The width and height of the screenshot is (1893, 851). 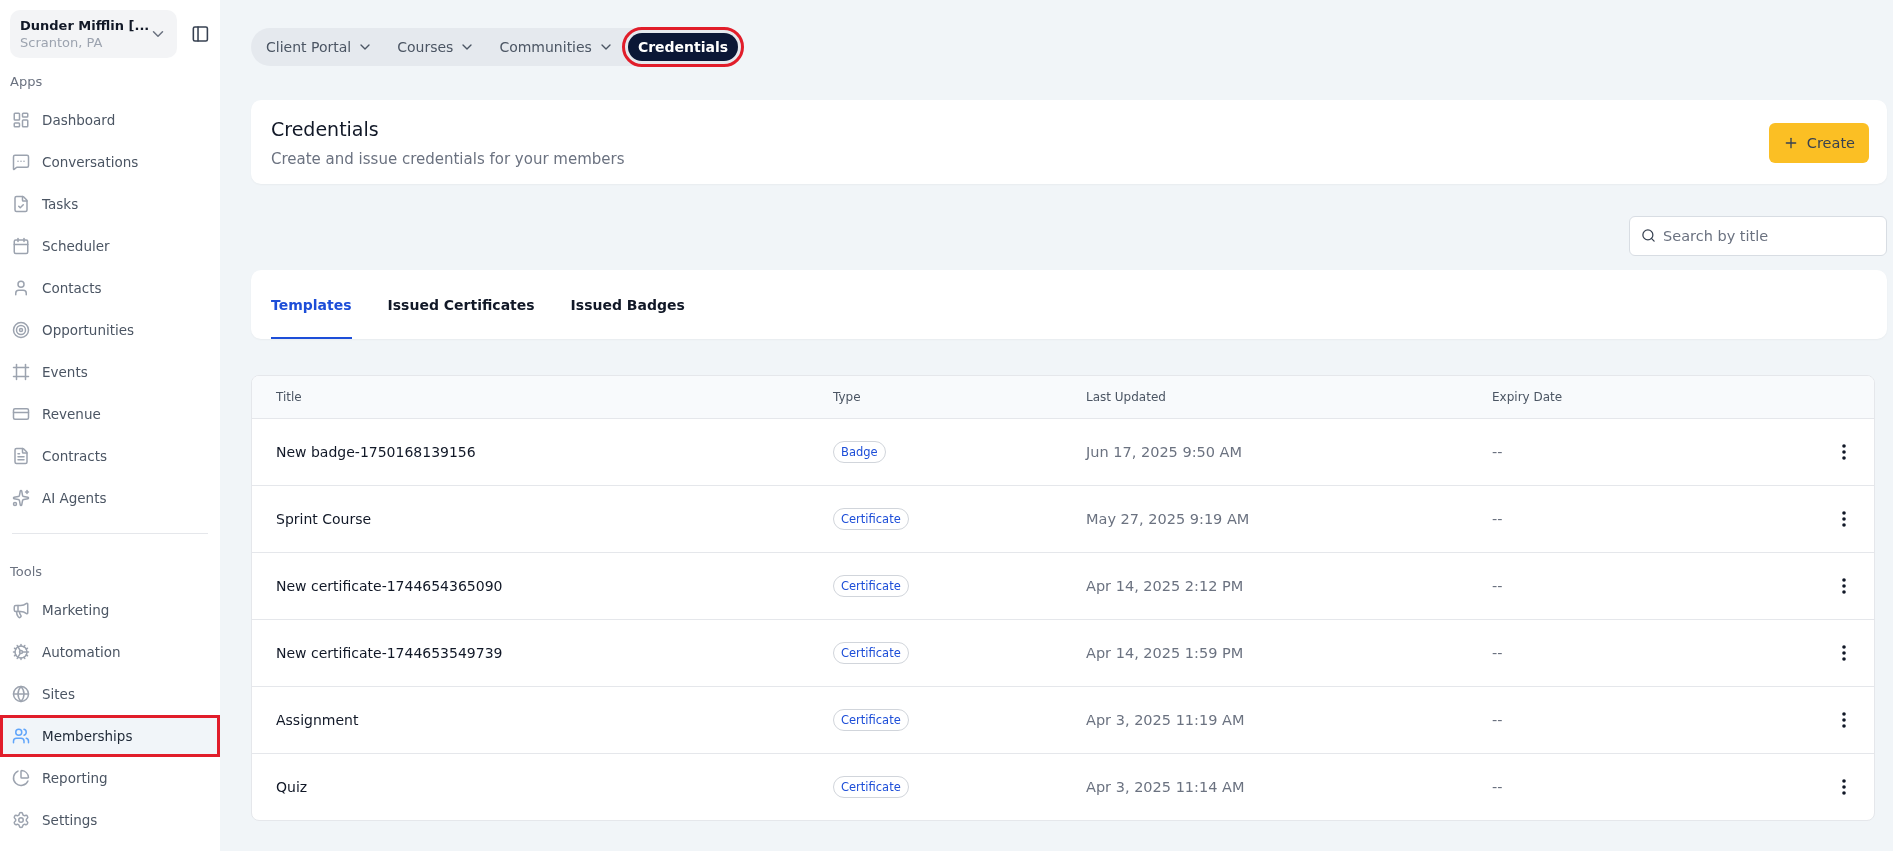 What do you see at coordinates (1758, 236) in the screenshot?
I see `search-field: Search by title` at bounding box center [1758, 236].